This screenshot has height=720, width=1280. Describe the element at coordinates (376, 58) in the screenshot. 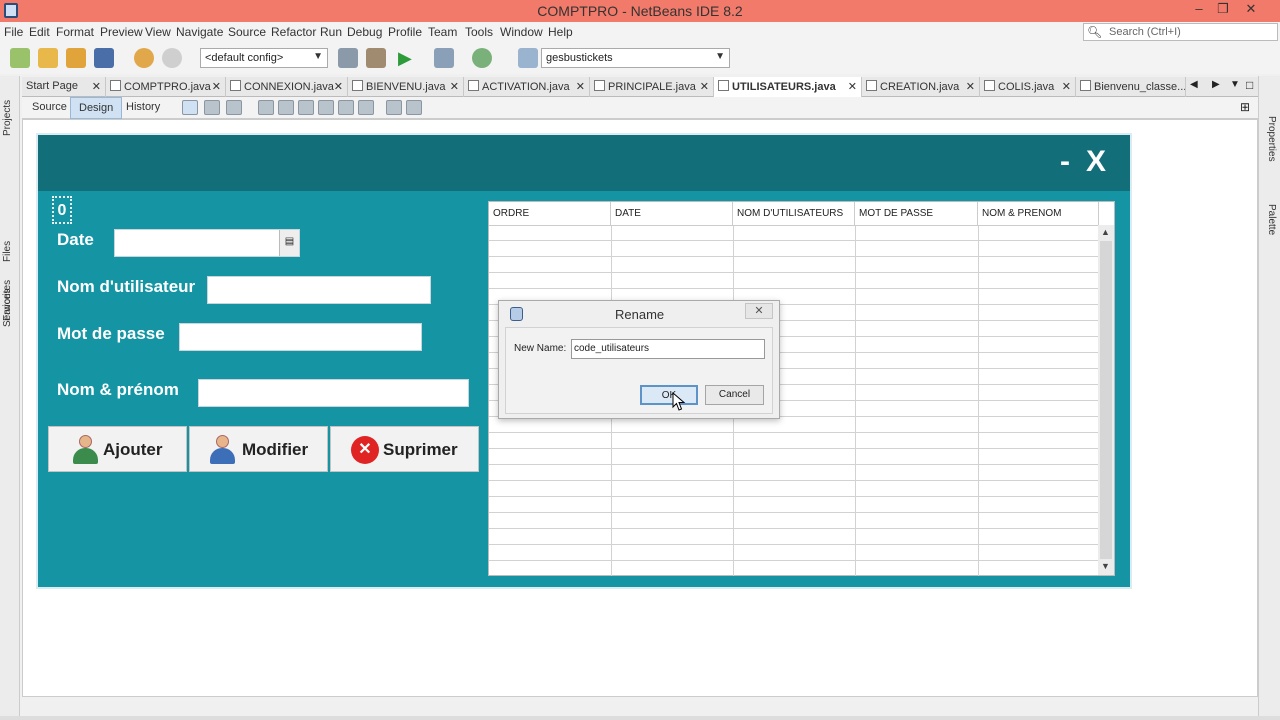

I see `clean-build-icon` at that location.